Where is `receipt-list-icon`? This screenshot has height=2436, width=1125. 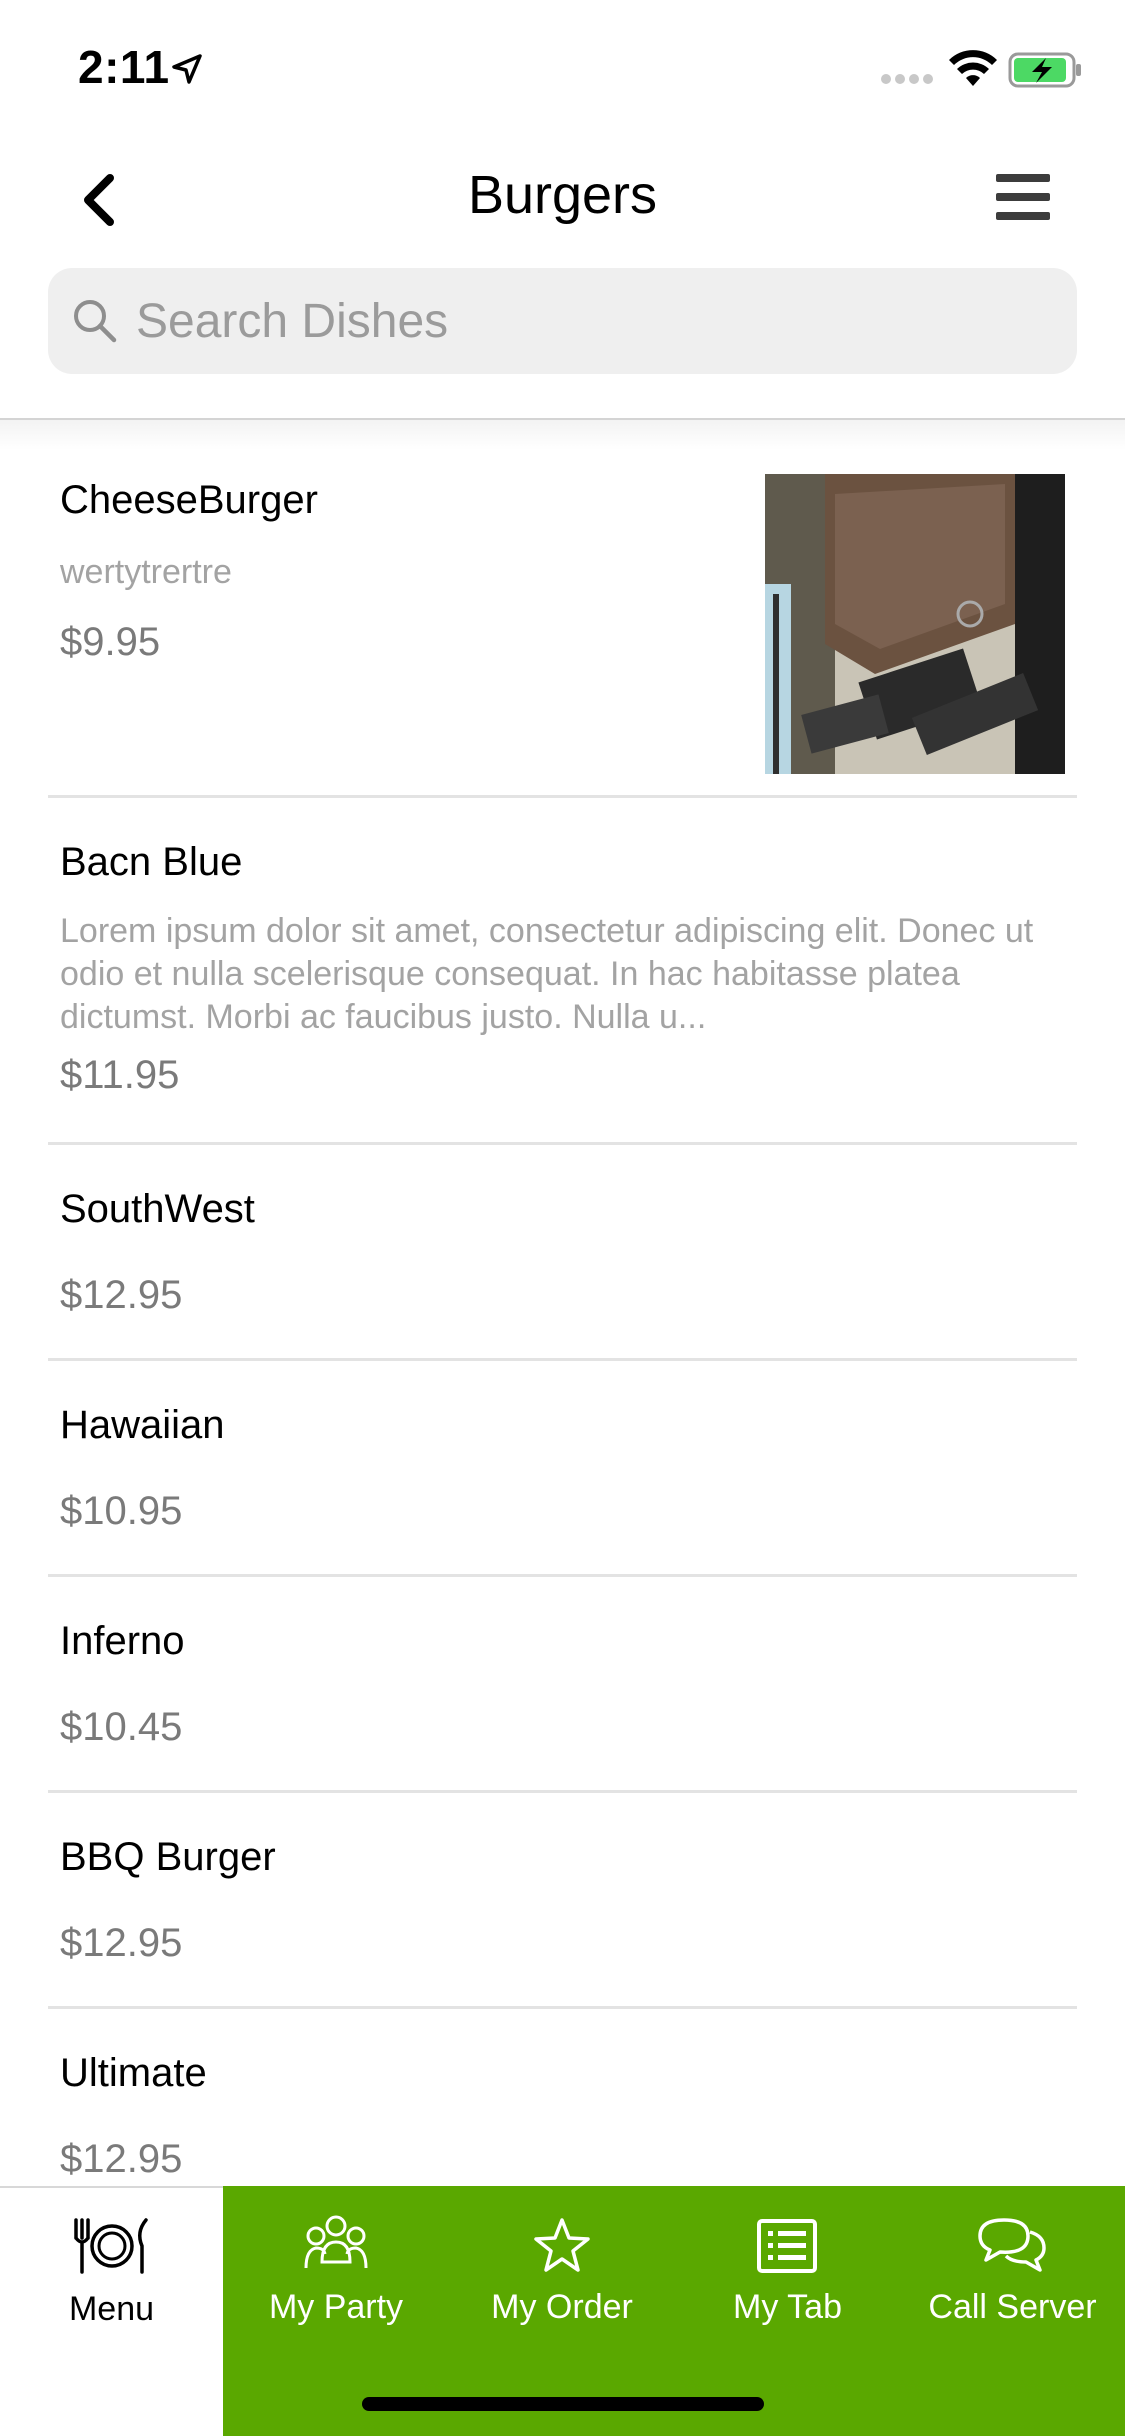 receipt-list-icon is located at coordinates (787, 2246).